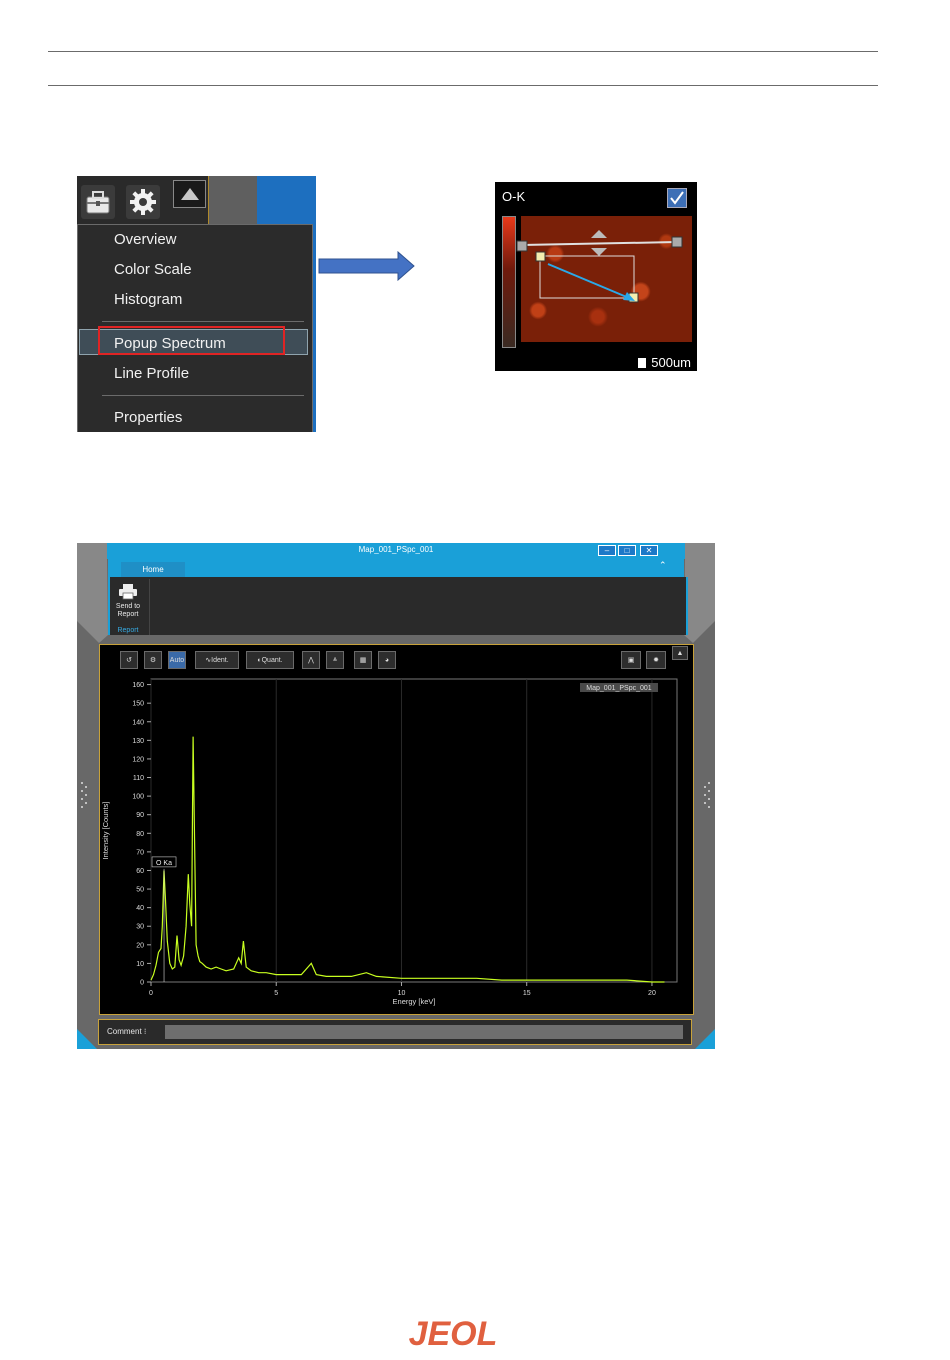 The height and width of the screenshot is (1360, 950). Describe the element at coordinates (424, 1032) in the screenshot. I see `comment-input` at that location.